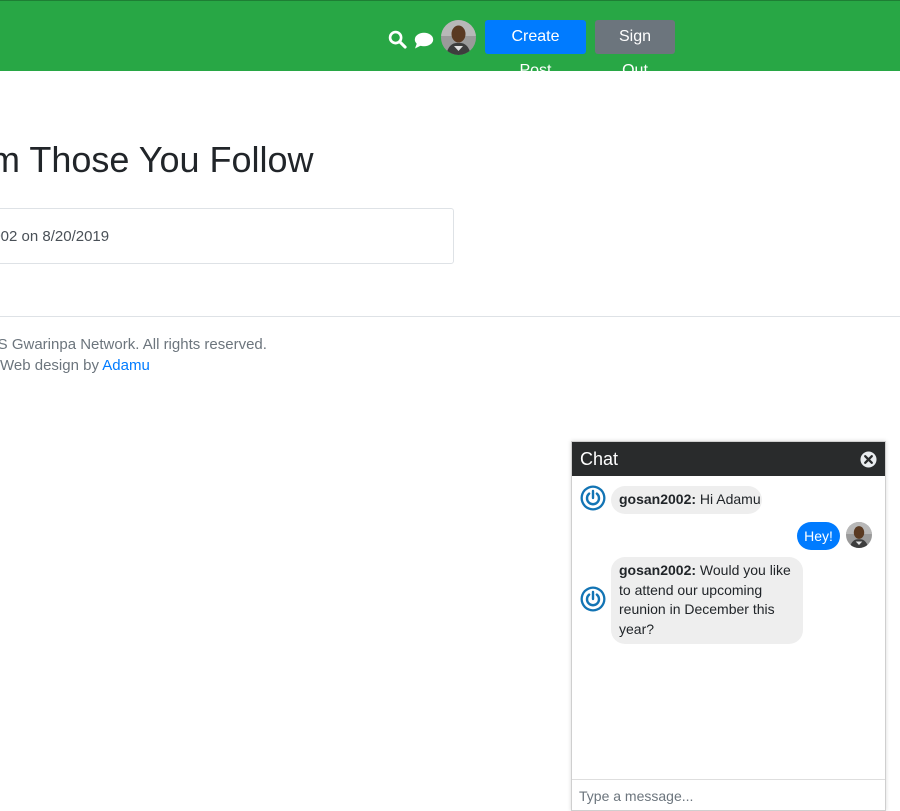 The image size is (900, 811). Describe the element at coordinates (599, 459) in the screenshot. I see `chat-title: Chat` at that location.